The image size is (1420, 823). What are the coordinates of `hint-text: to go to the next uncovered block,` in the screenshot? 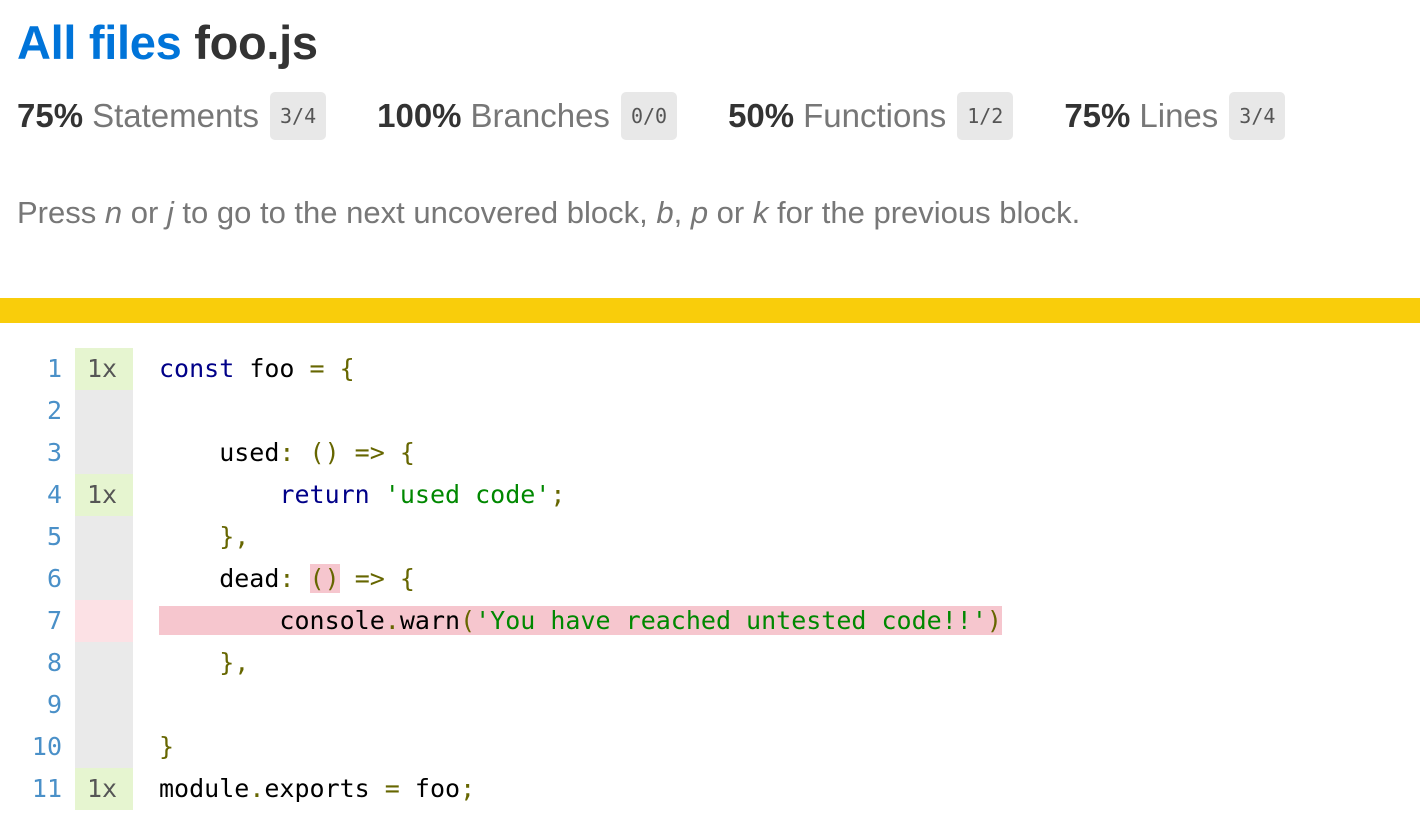 It's located at (415, 212).